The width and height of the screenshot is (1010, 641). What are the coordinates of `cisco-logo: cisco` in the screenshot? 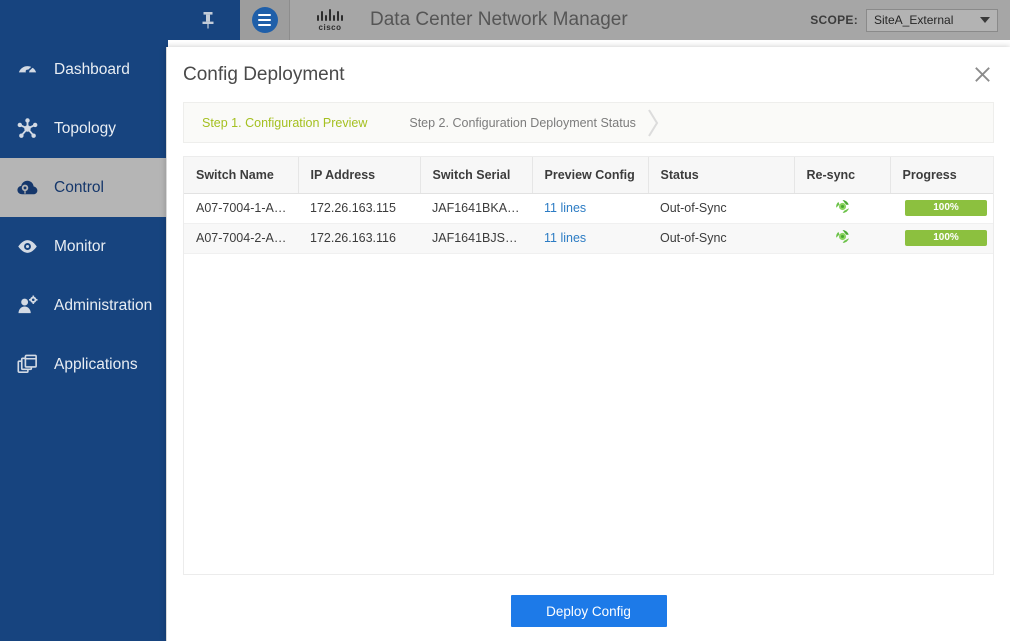 It's located at (330, 20).